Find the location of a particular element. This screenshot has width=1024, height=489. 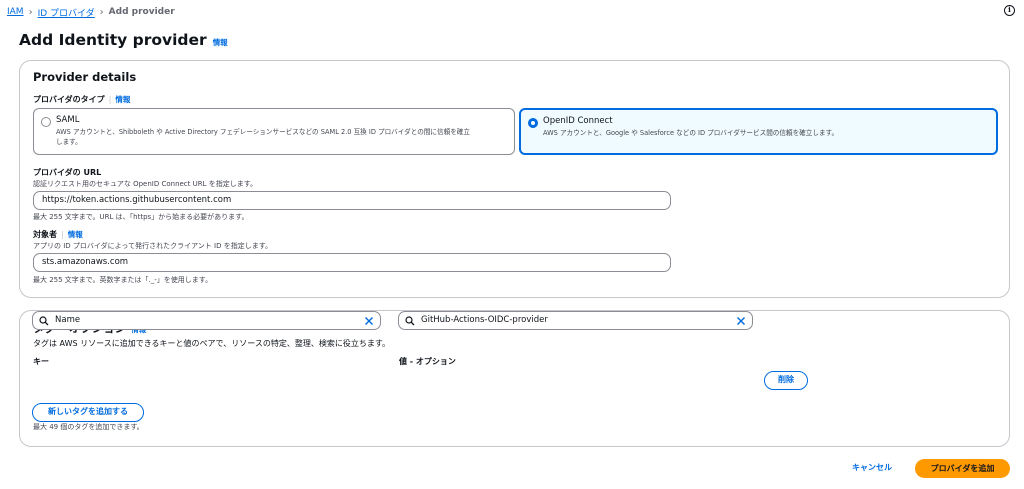

breadcrumb: IAM › ID プロバイダ › Add provider is located at coordinates (91, 12).